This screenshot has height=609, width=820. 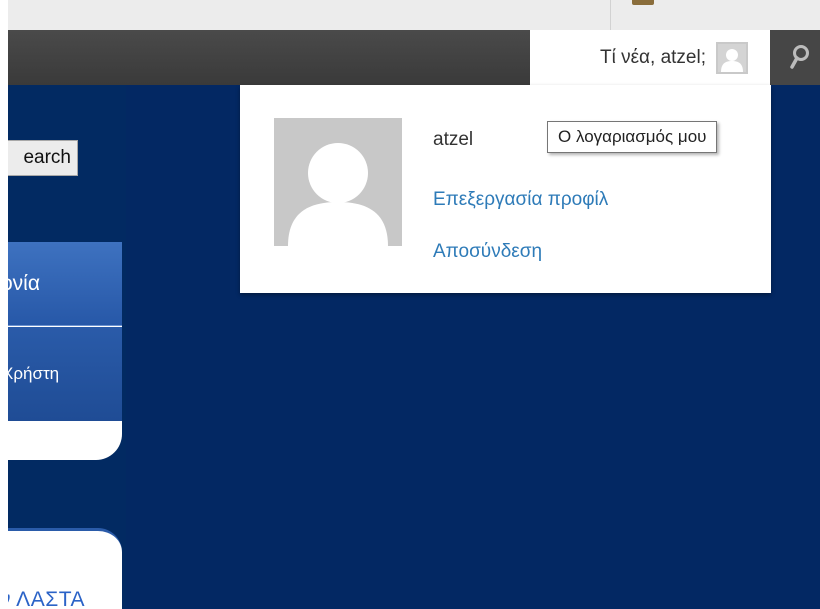 I want to click on tooltip-text: Ο λογαριασμός μου, so click(x=632, y=136).